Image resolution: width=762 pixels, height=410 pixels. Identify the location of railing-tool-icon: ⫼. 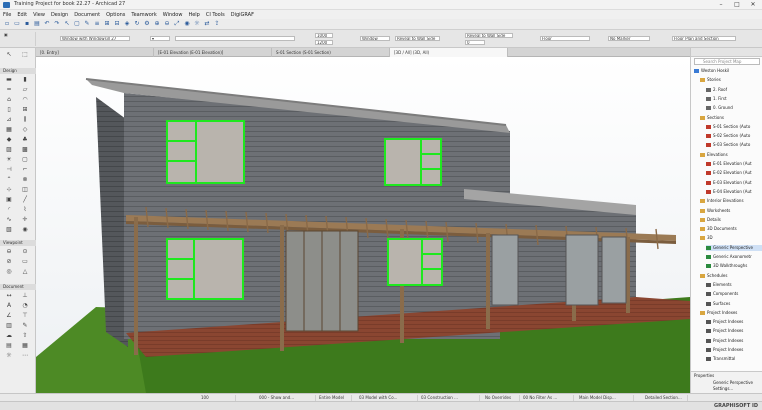
(25, 120).